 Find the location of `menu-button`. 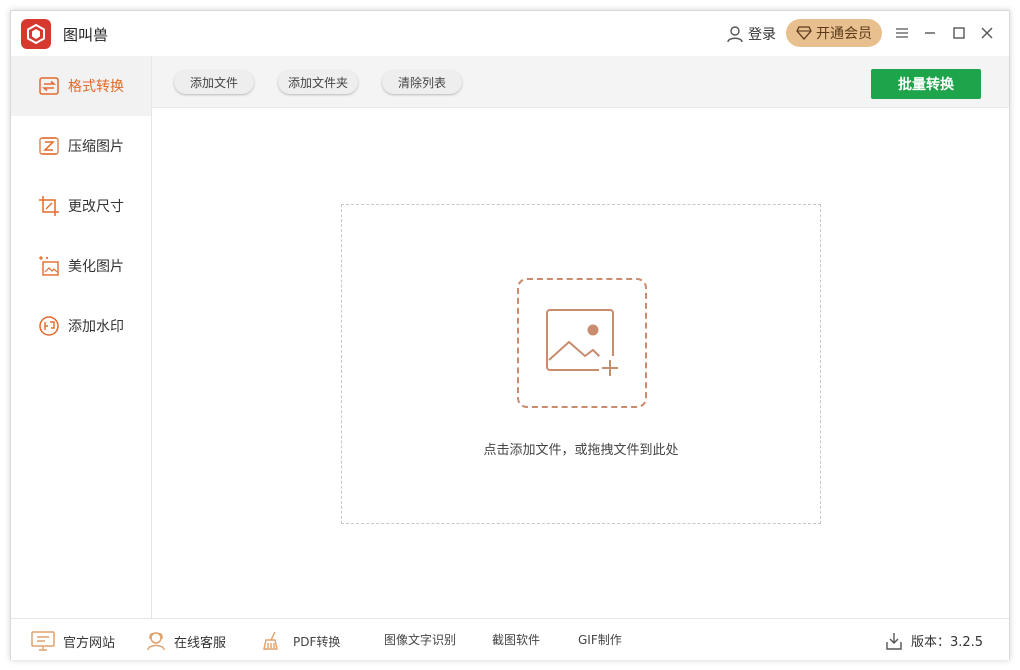

menu-button is located at coordinates (902, 33).